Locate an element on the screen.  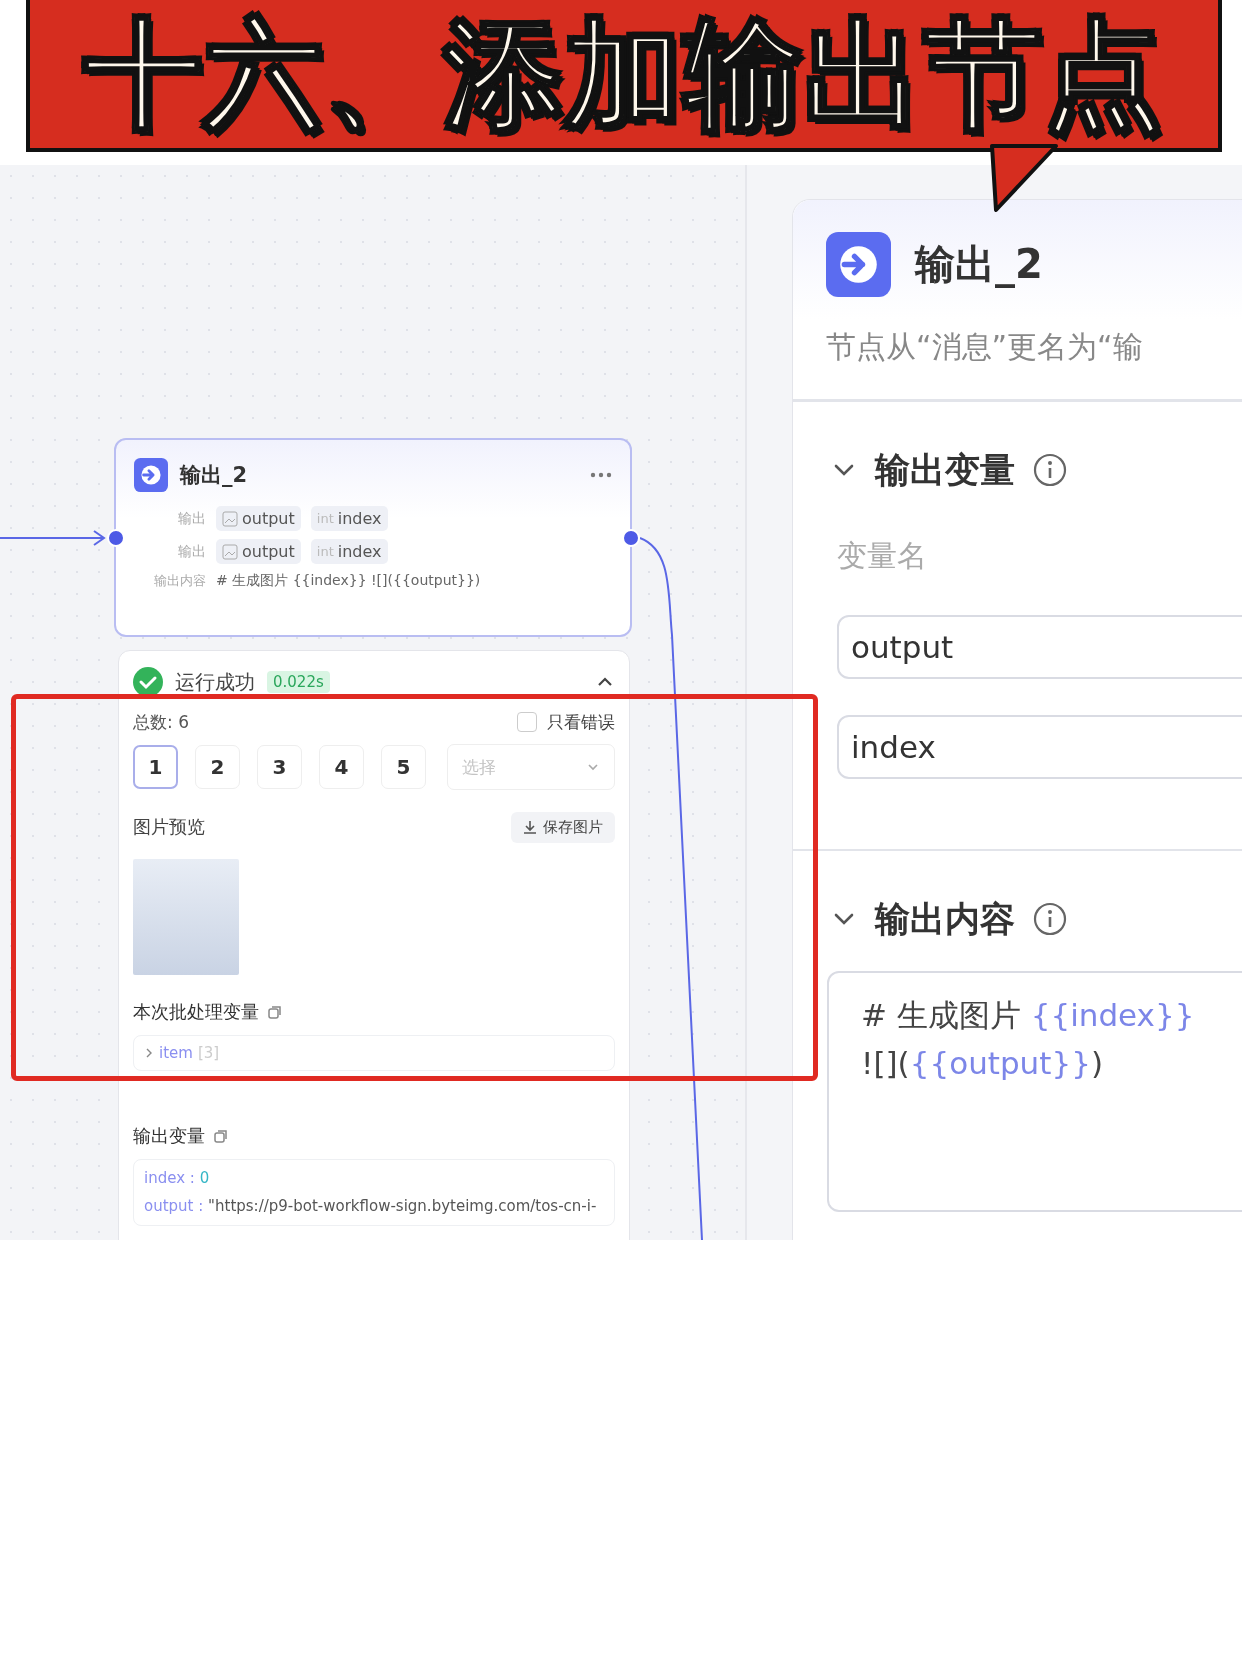
save-image-button: 保存图片 is located at coordinates (563, 827).